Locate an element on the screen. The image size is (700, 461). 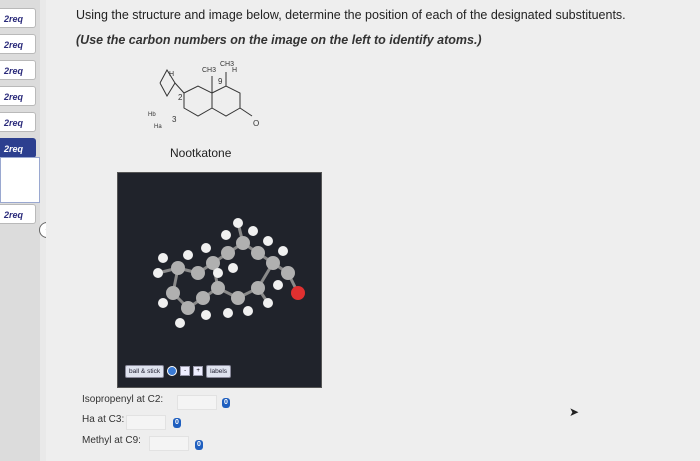
label-c9: 9 is located at coordinates (220, 81).